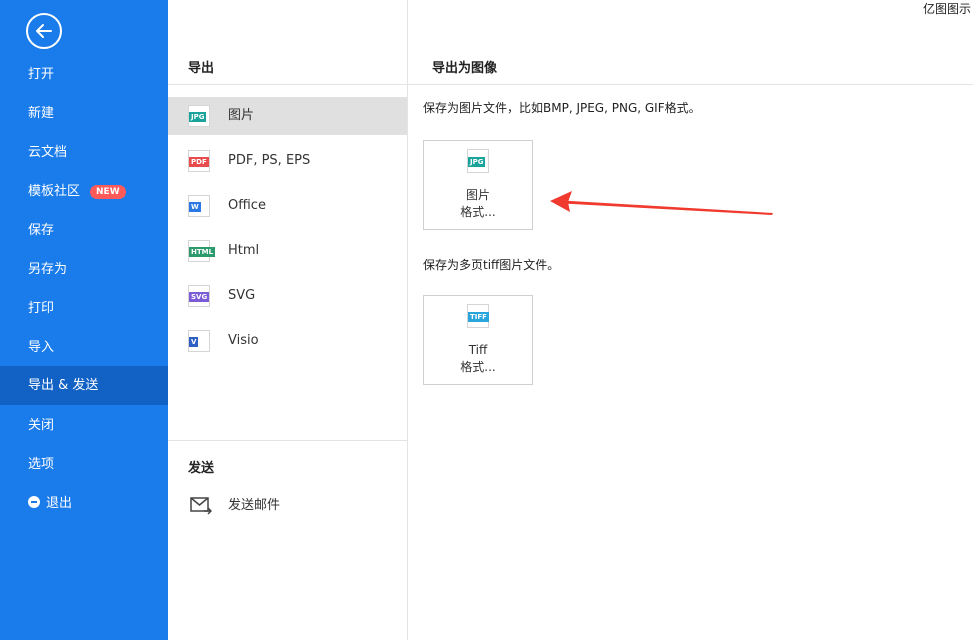 This screenshot has height=640, width=973. What do you see at coordinates (34, 502) in the screenshot?
I see `minus-circle-icon` at bounding box center [34, 502].